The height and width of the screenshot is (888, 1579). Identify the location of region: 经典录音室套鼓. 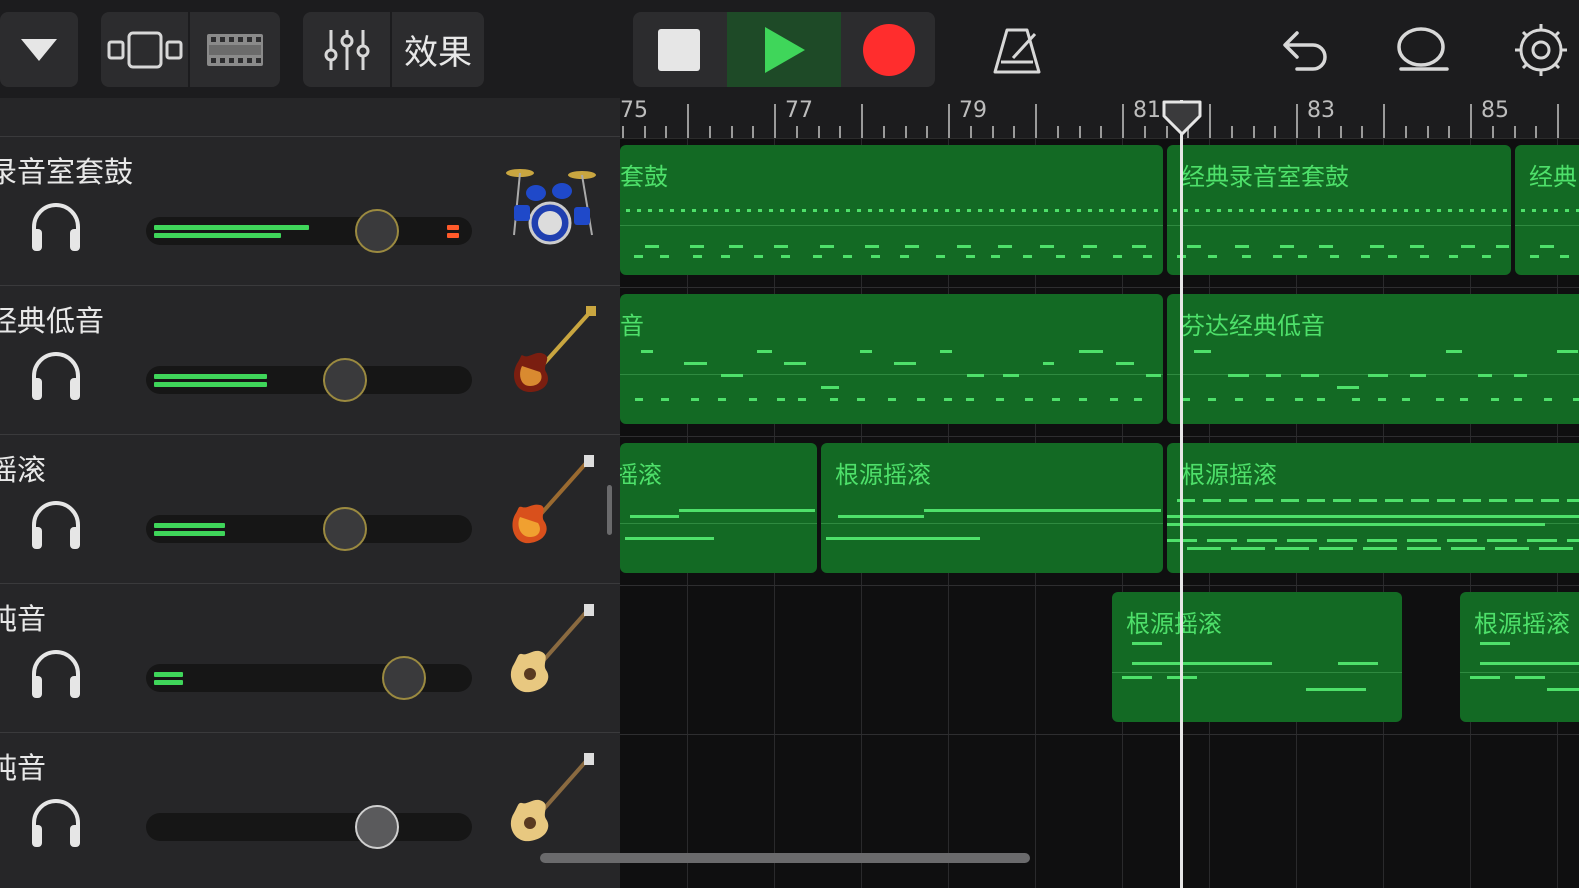
(1339, 210).